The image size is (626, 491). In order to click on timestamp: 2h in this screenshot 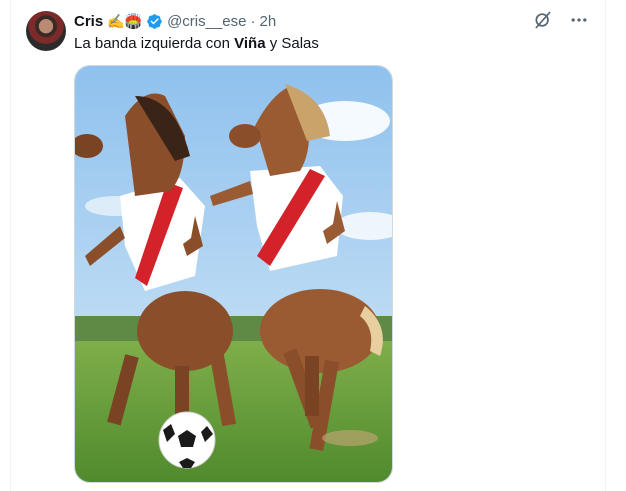, I will do `click(268, 21)`.